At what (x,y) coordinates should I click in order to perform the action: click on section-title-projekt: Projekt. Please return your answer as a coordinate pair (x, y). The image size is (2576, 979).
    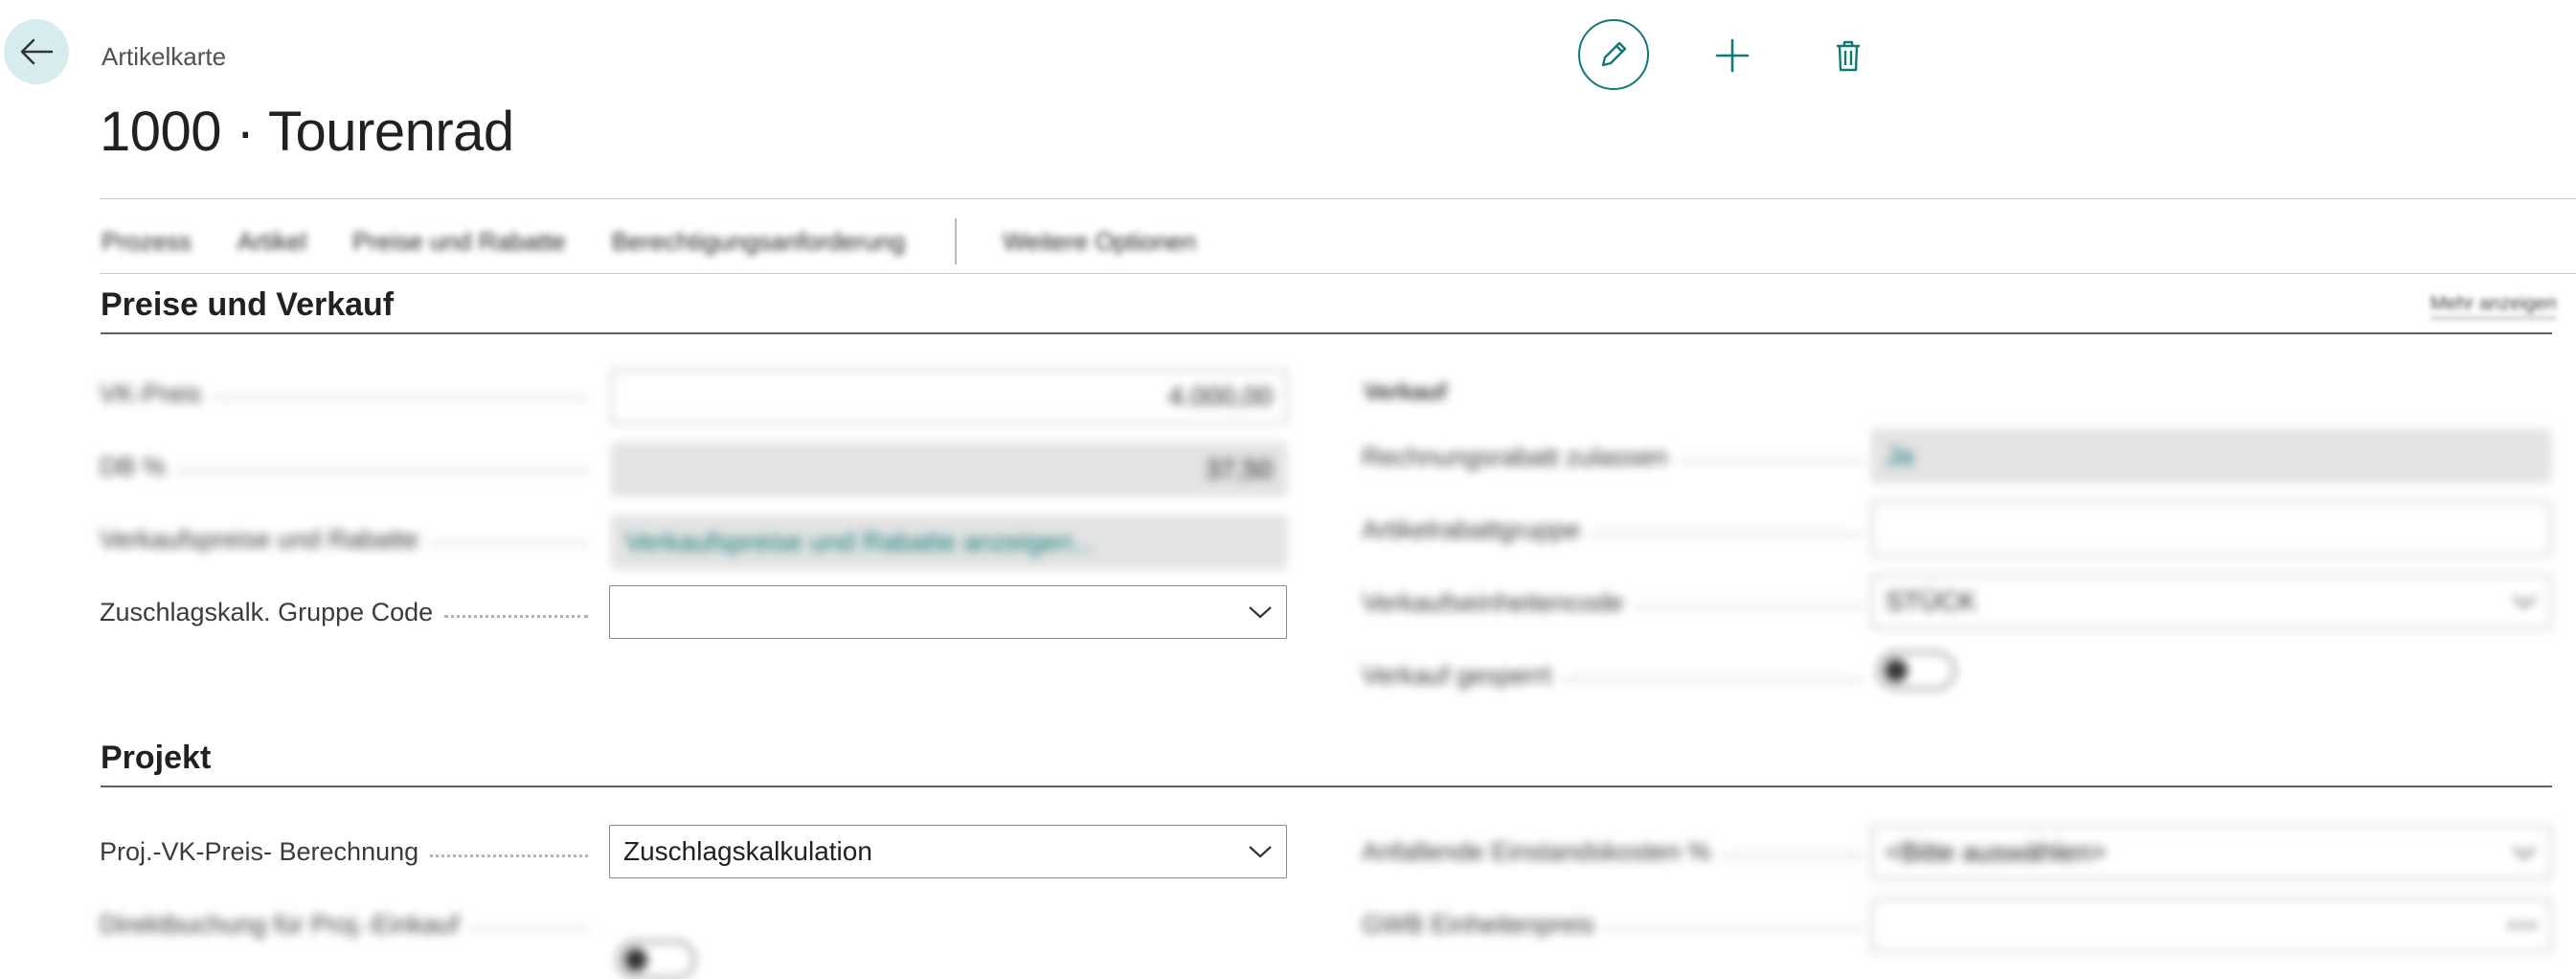
    Looking at the image, I should click on (156, 758).